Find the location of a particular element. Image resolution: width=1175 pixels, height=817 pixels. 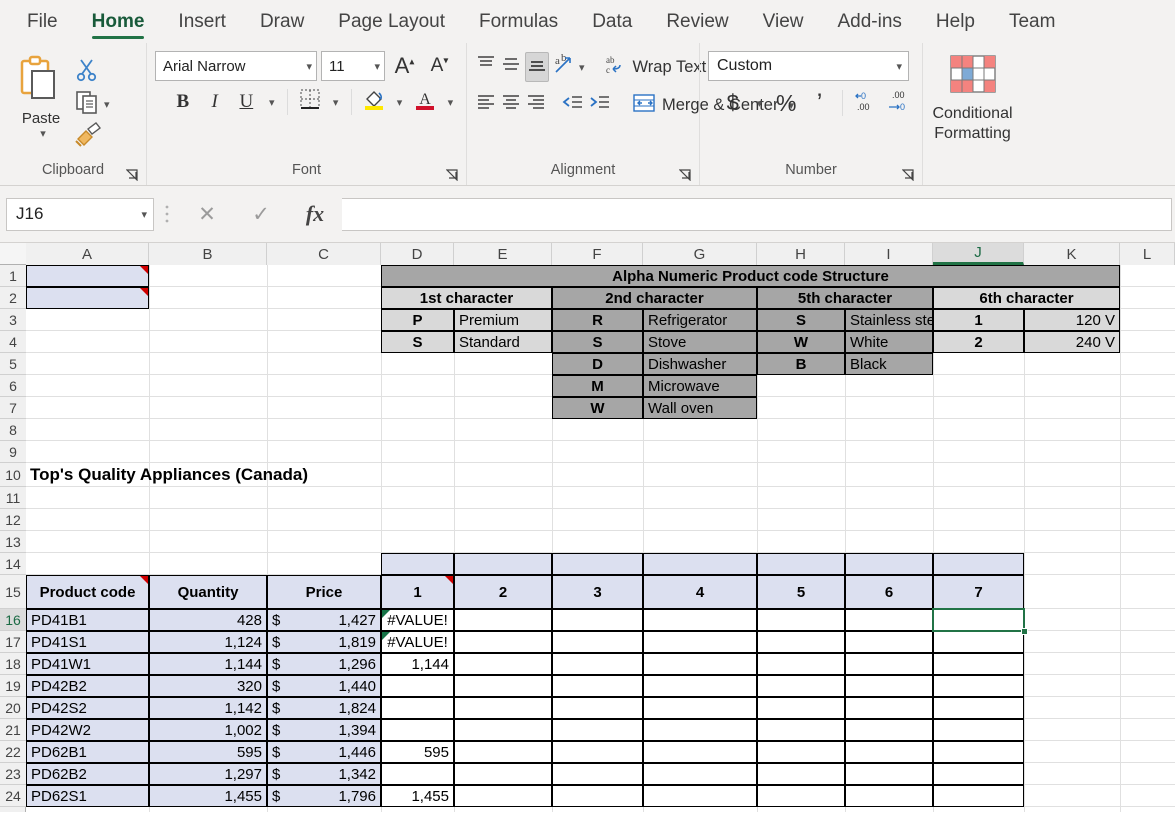

legend-code-5th: S is located at coordinates (801, 320).